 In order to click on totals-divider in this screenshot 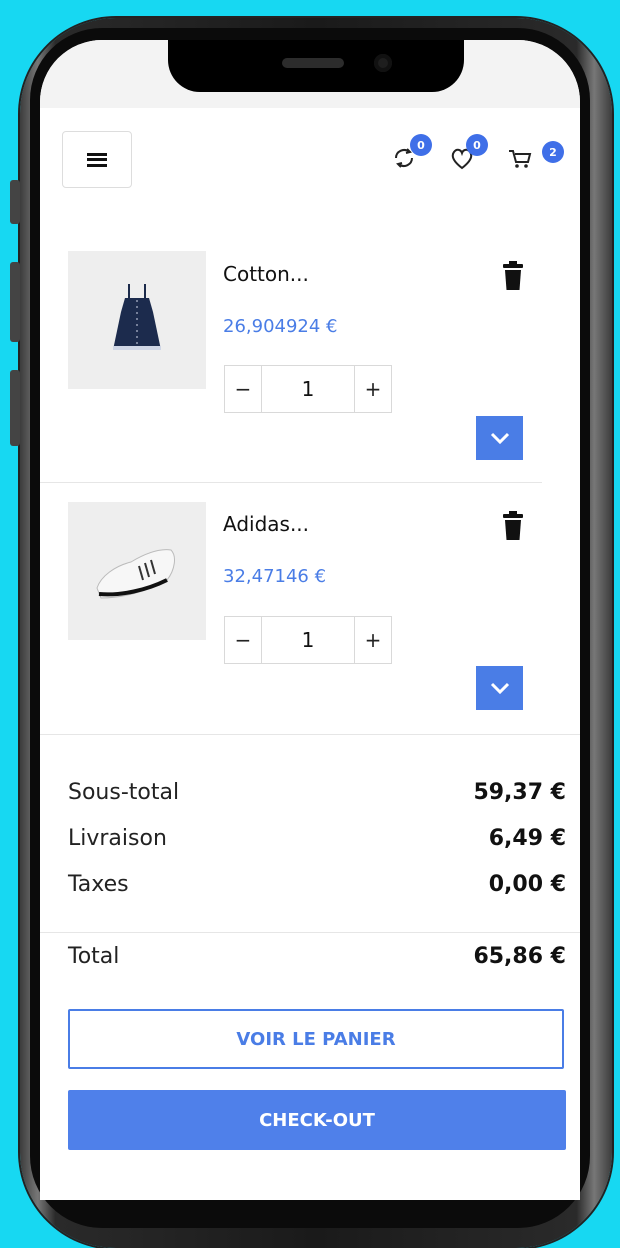, I will do `click(310, 932)`.